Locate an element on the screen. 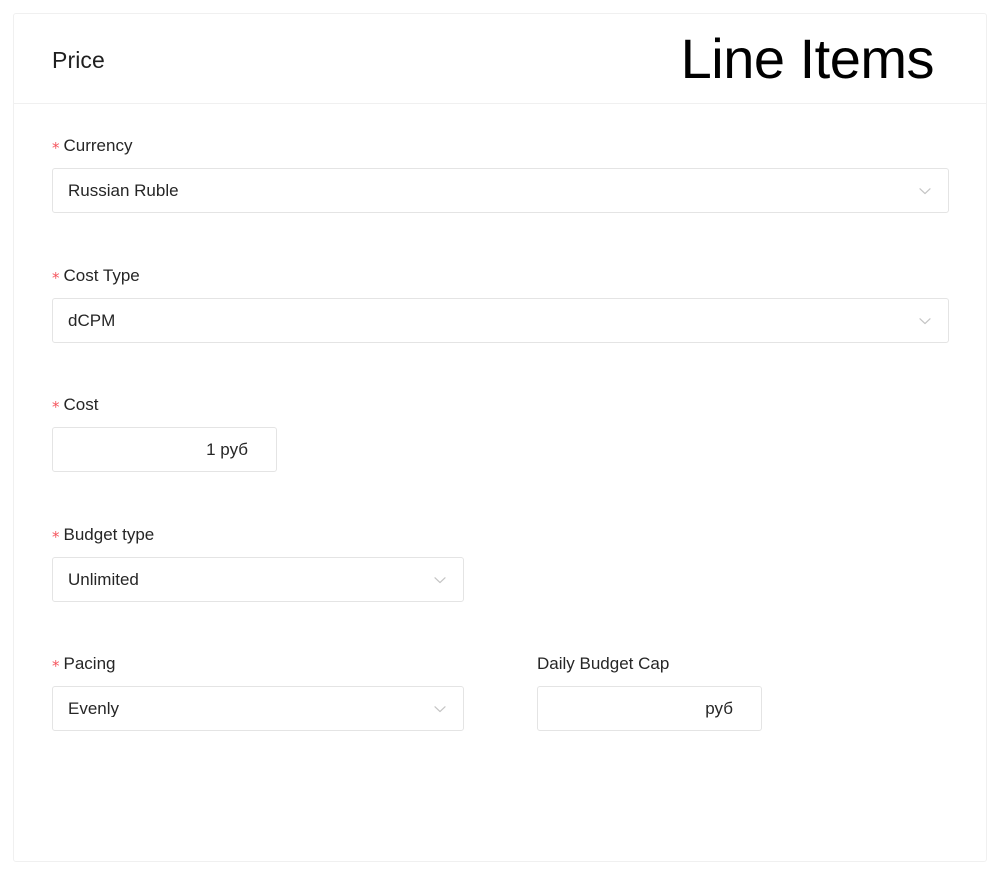  field-label-text: Cost is located at coordinates (81, 404).